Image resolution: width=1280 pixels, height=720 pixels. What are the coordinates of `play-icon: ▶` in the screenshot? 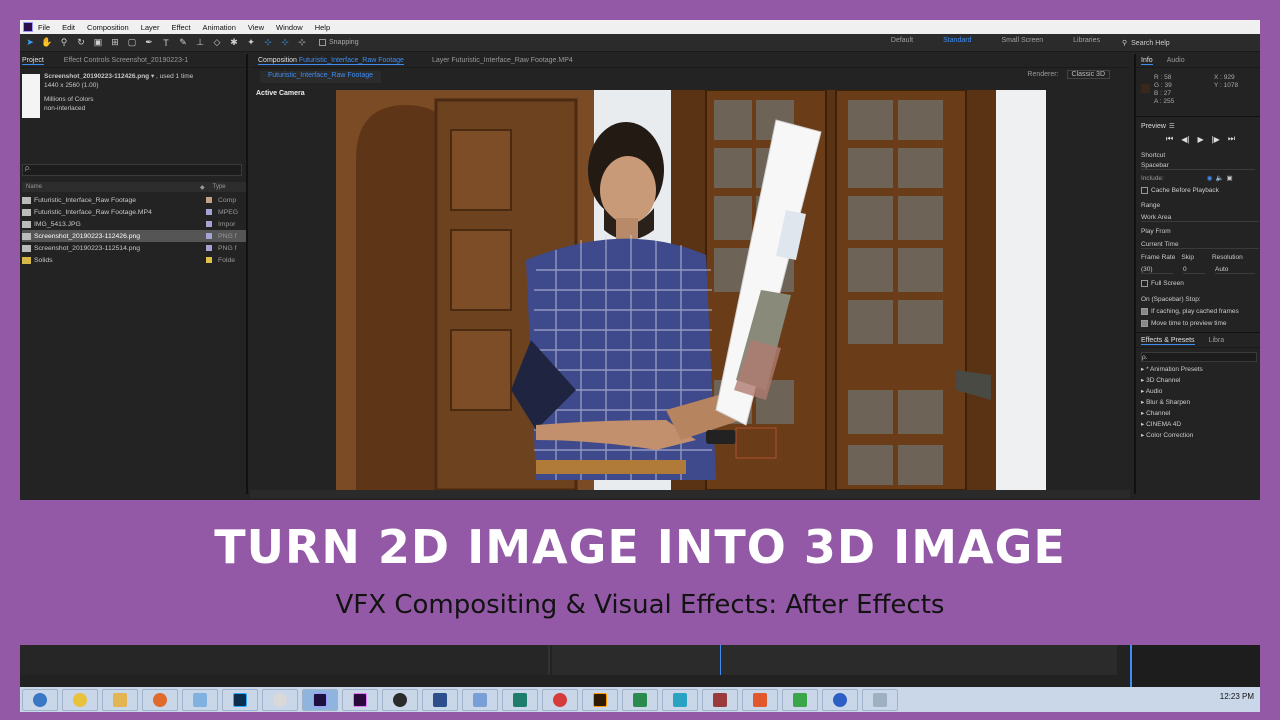 It's located at (1200, 139).